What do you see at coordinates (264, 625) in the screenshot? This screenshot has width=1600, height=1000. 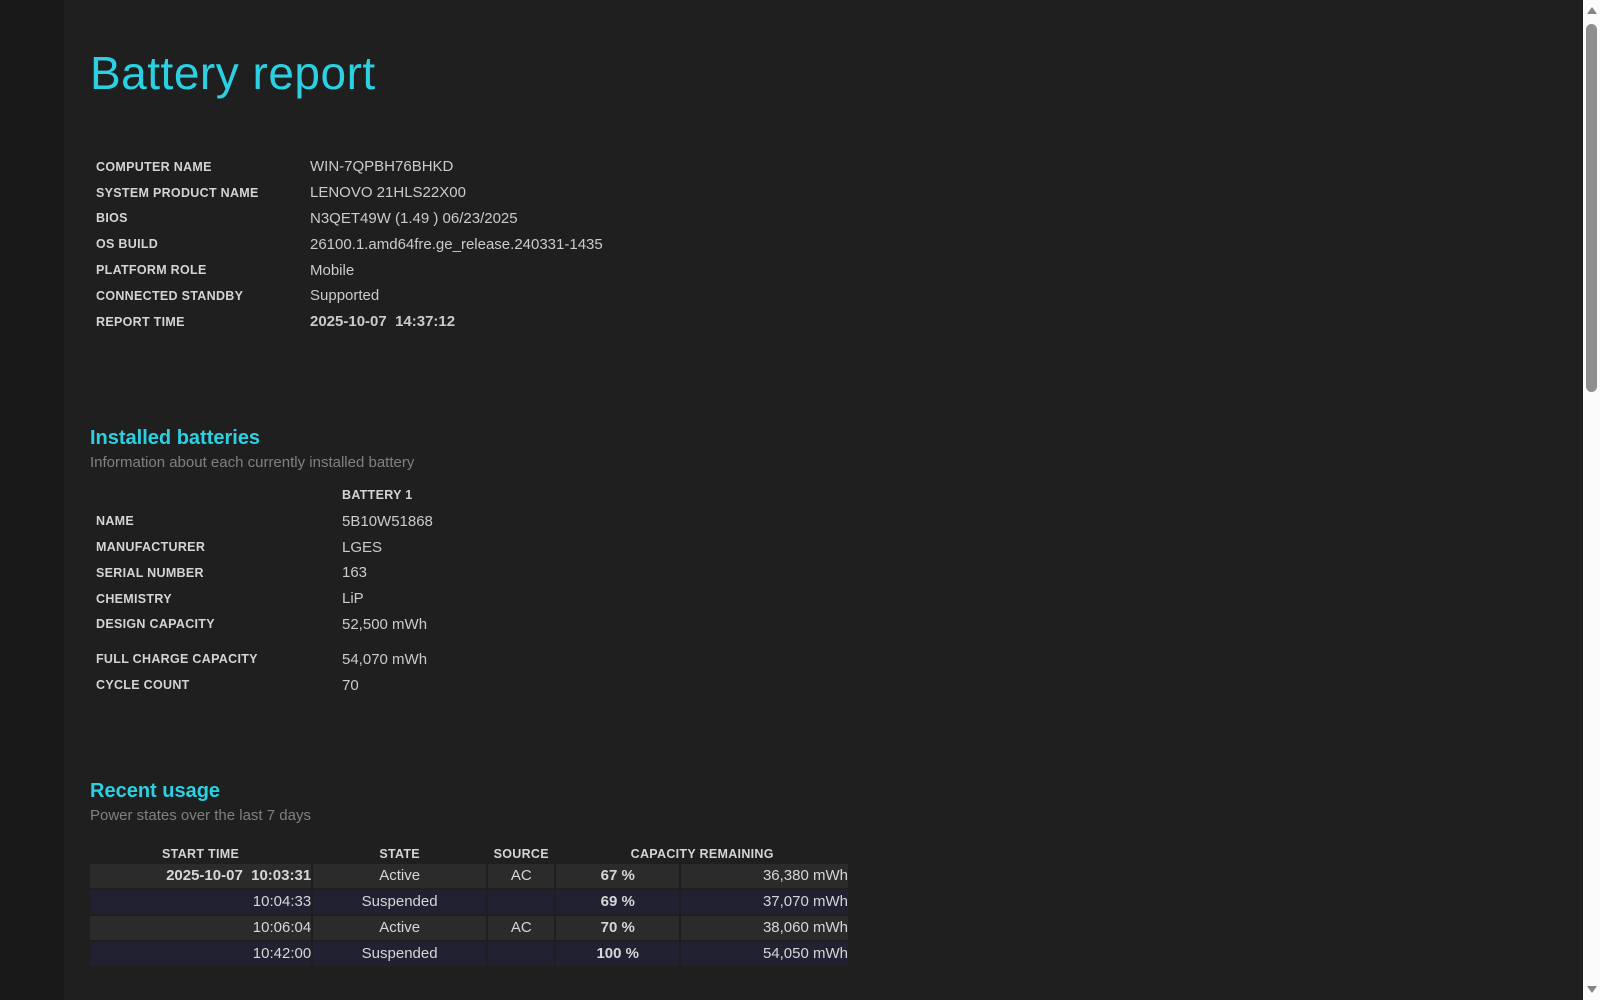 I see `battery-info-row: DESIGN CAPACITY 52,500 mWh` at bounding box center [264, 625].